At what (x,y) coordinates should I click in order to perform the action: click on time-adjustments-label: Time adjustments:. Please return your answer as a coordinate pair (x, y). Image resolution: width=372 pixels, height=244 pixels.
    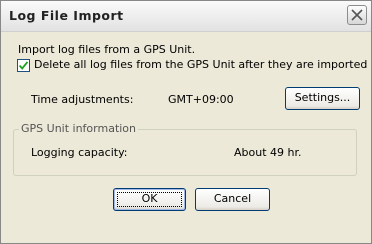
    Looking at the image, I should click on (82, 99).